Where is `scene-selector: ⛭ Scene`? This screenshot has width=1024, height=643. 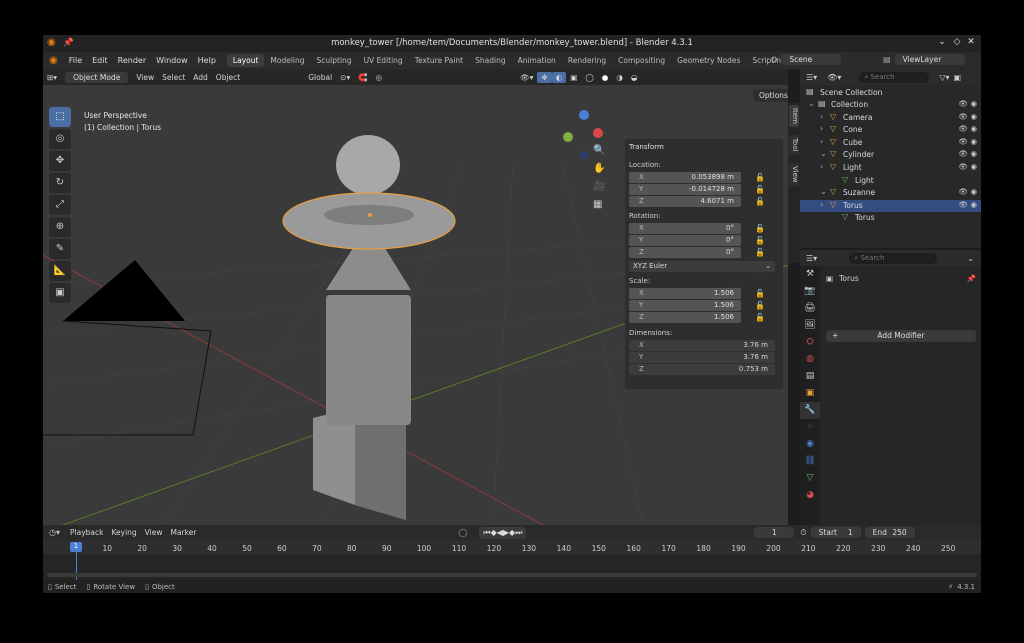
scene-selector: ⛭ Scene is located at coordinates (806, 59).